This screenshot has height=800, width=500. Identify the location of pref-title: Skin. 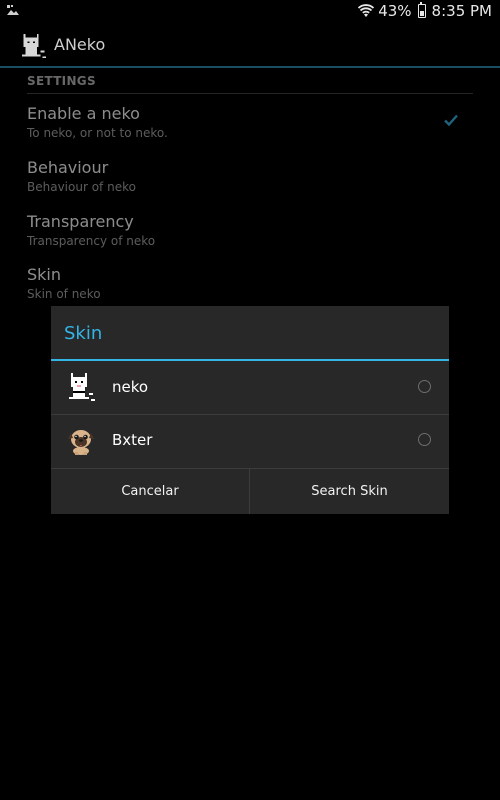
(44, 274).